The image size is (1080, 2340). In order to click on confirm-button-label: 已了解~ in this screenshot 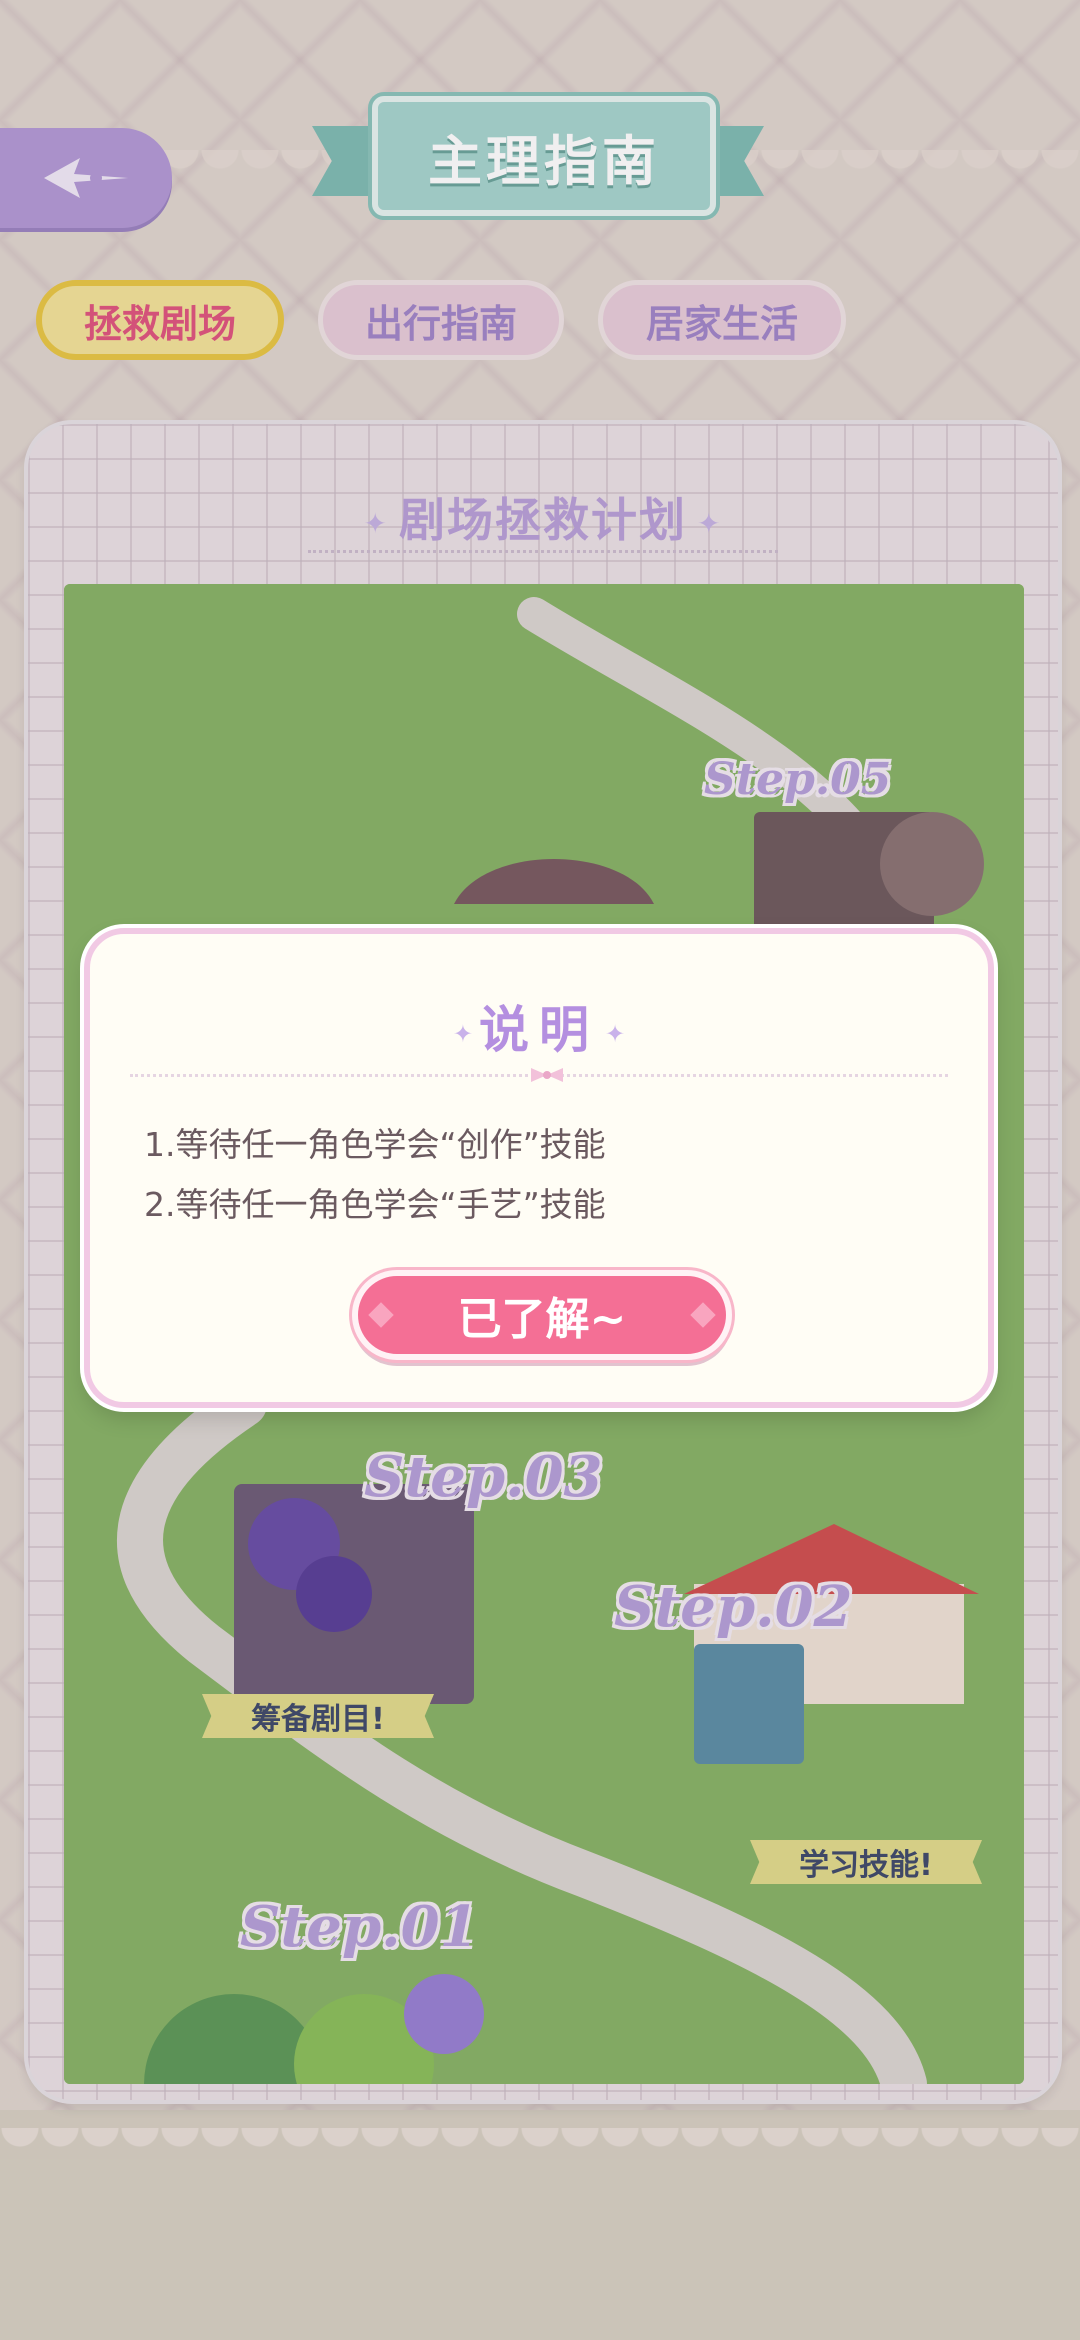, I will do `click(542, 1319)`.